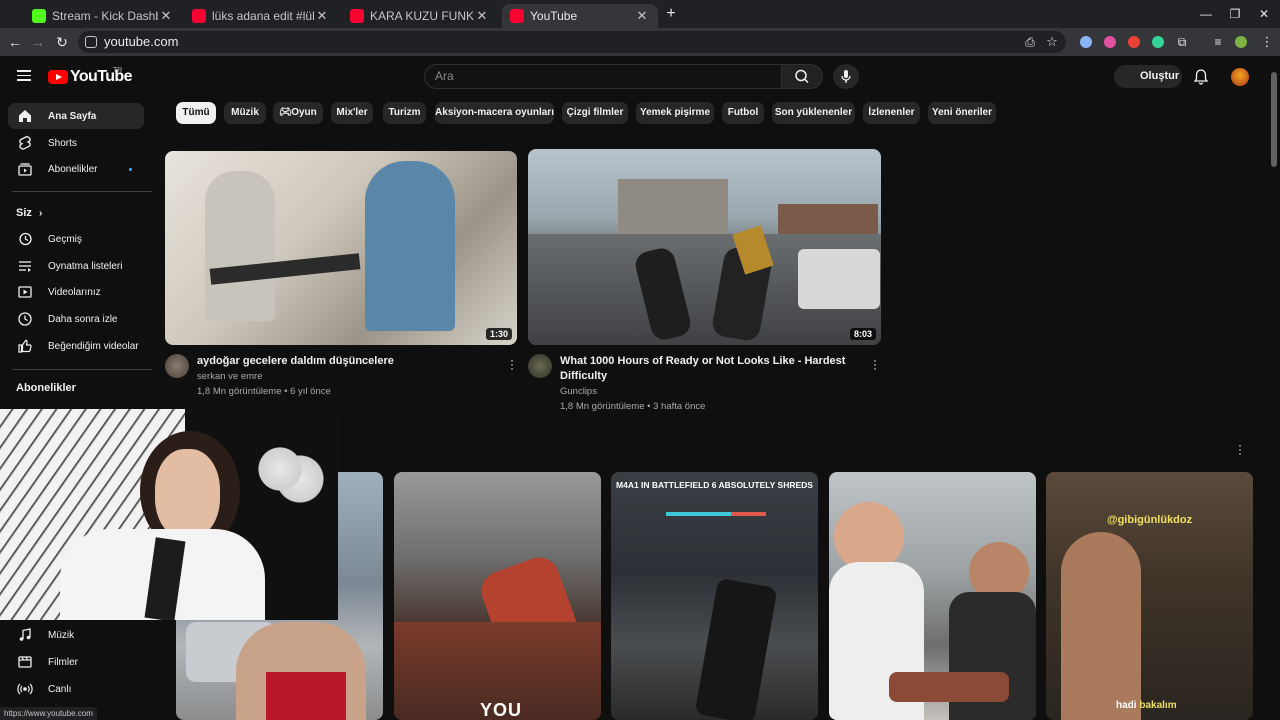 Image resolution: width=1280 pixels, height=720 pixels. I want to click on shorts-icon, so click(25, 143).